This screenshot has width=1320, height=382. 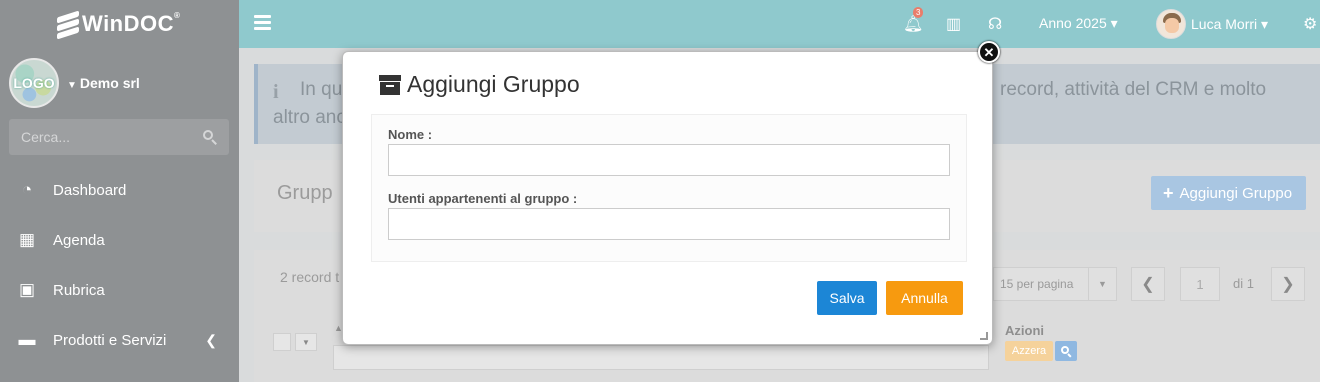 What do you see at coordinates (305, 193) in the screenshot?
I see `page-title: Grupp` at bounding box center [305, 193].